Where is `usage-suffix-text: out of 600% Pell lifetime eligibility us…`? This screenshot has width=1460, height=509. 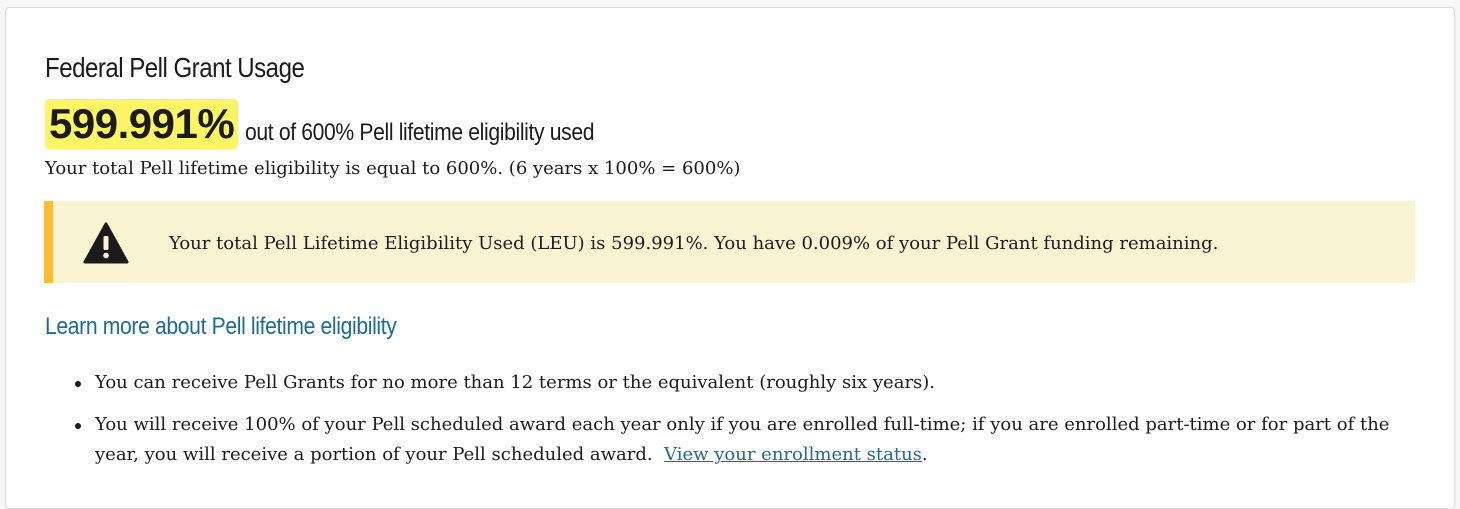 usage-suffix-text: out of 600% Pell lifetime eligibility us… is located at coordinates (420, 132).